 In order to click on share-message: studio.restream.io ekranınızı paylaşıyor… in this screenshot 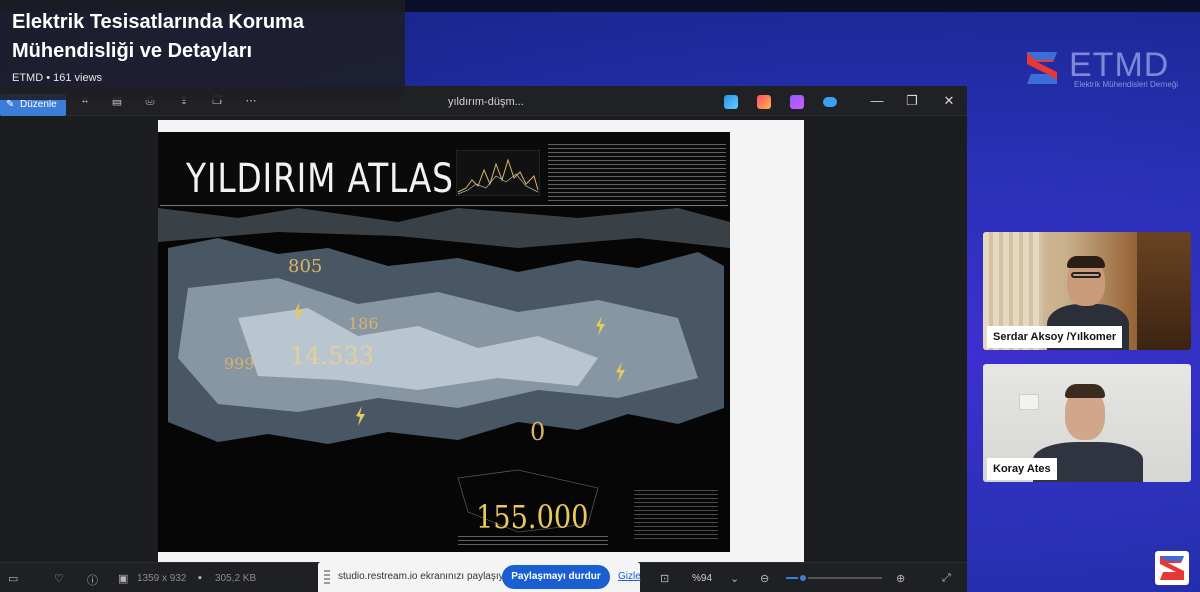, I will do `click(426, 576)`.